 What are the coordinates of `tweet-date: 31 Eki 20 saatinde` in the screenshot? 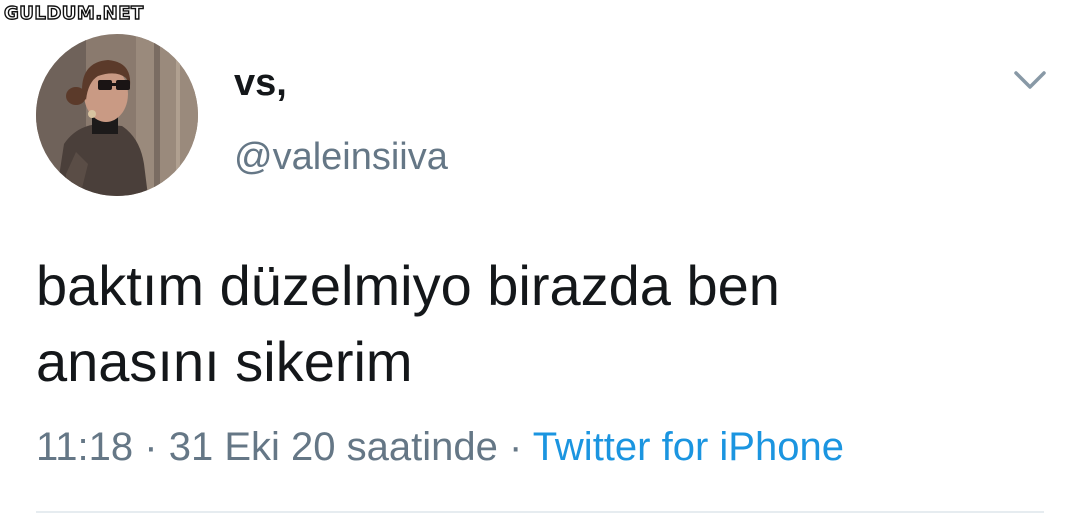 It's located at (333, 447).